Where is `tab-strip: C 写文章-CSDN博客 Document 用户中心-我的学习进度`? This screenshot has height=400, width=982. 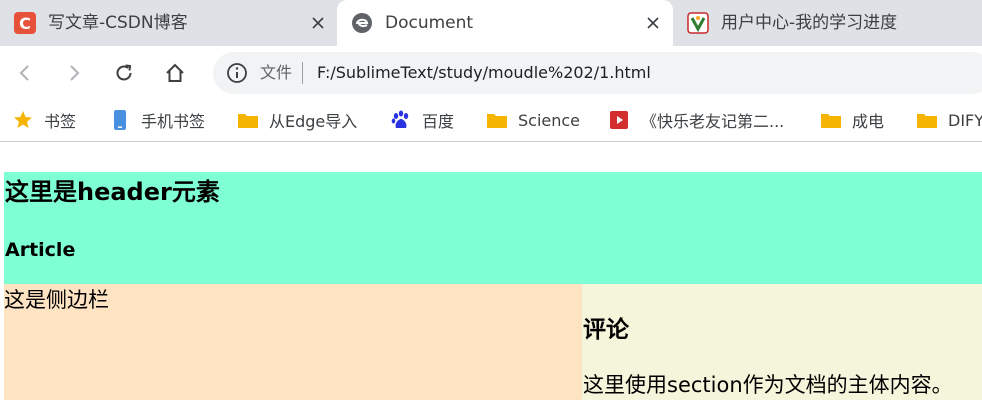 tab-strip: C 写文章-CSDN博客 Document 用户中心-我的学习进度 is located at coordinates (491, 23).